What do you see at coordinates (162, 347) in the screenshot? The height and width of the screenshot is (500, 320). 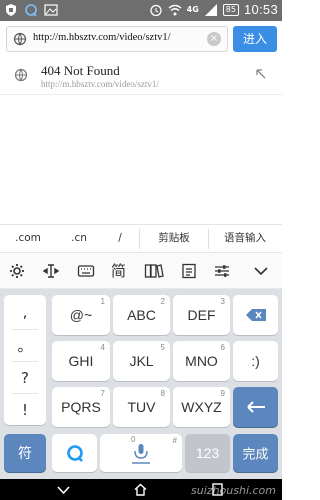 I see `key-number: 5` at bounding box center [162, 347].